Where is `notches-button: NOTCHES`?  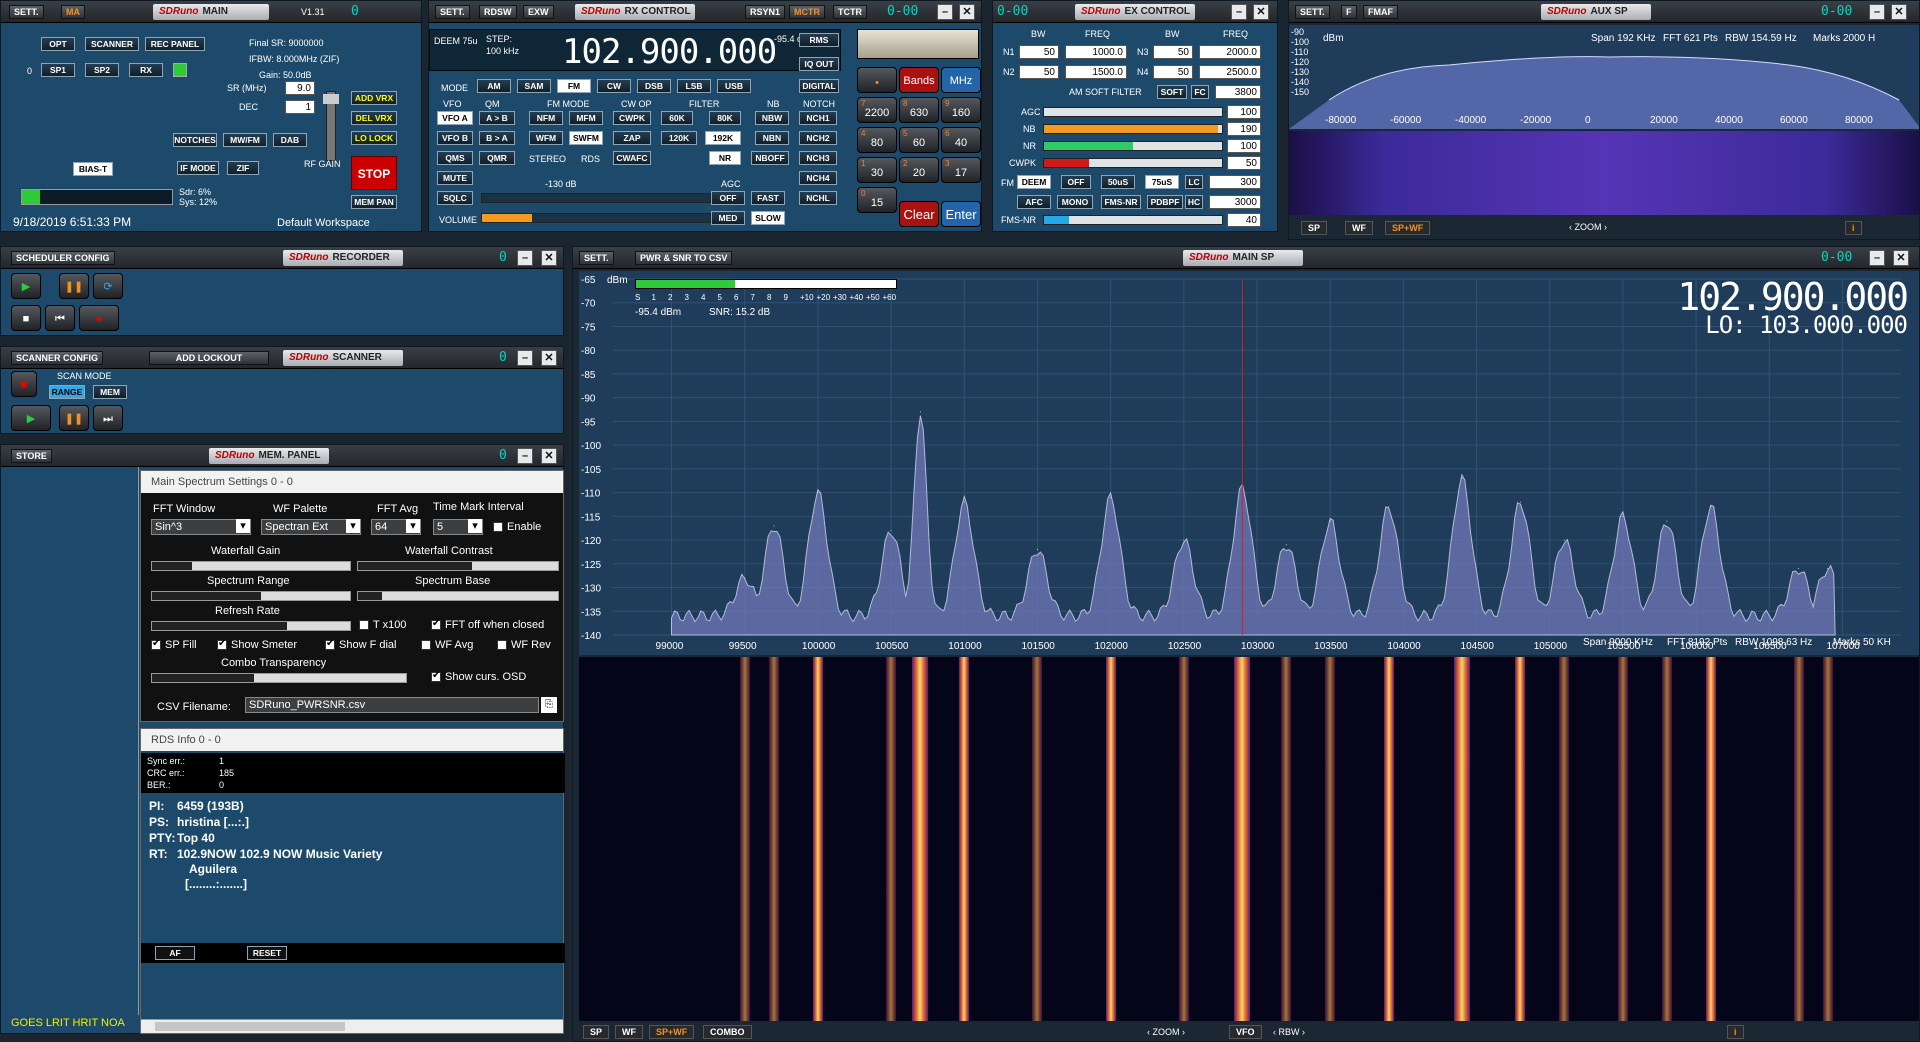
notches-button: NOTCHES is located at coordinates (195, 140).